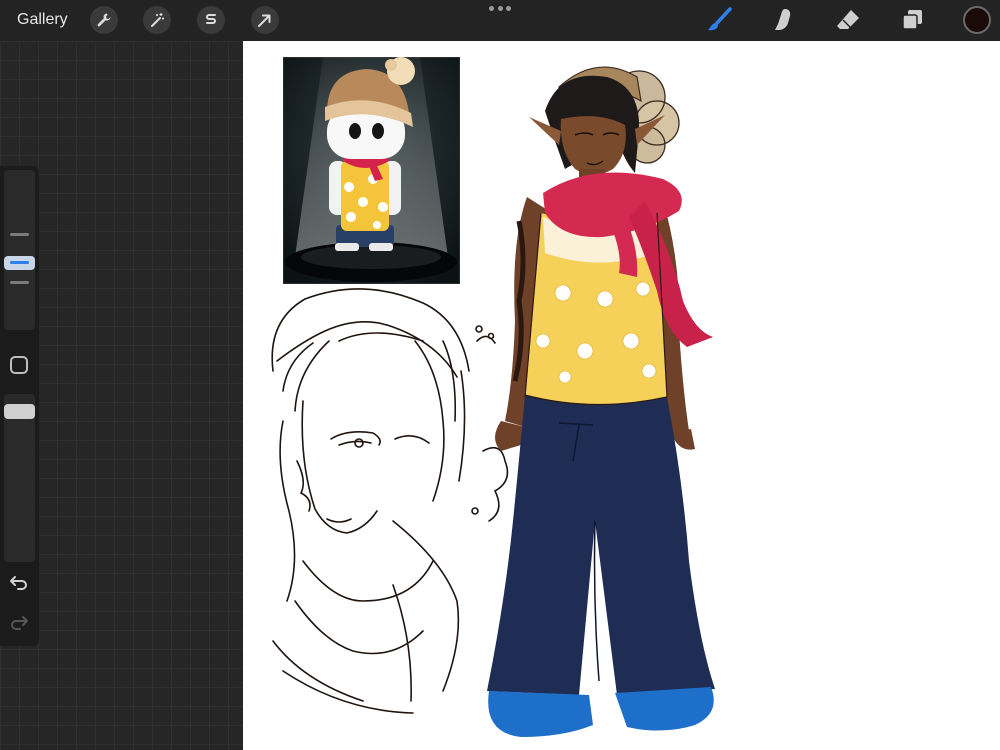 The image size is (1000, 750). I want to click on smudge-finger-icon, so click(783, 20).